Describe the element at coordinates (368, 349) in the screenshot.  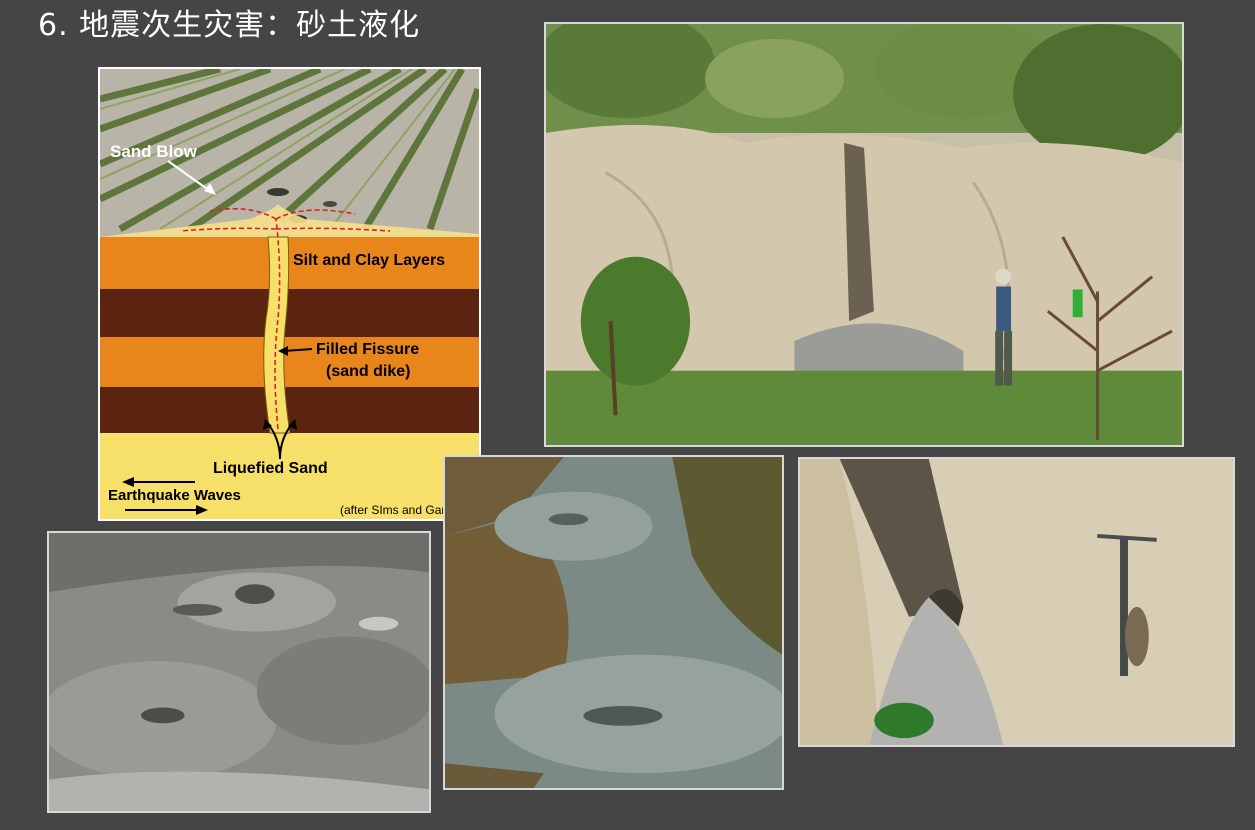
I see `filled-fissure-label: Filled Fissure` at that location.